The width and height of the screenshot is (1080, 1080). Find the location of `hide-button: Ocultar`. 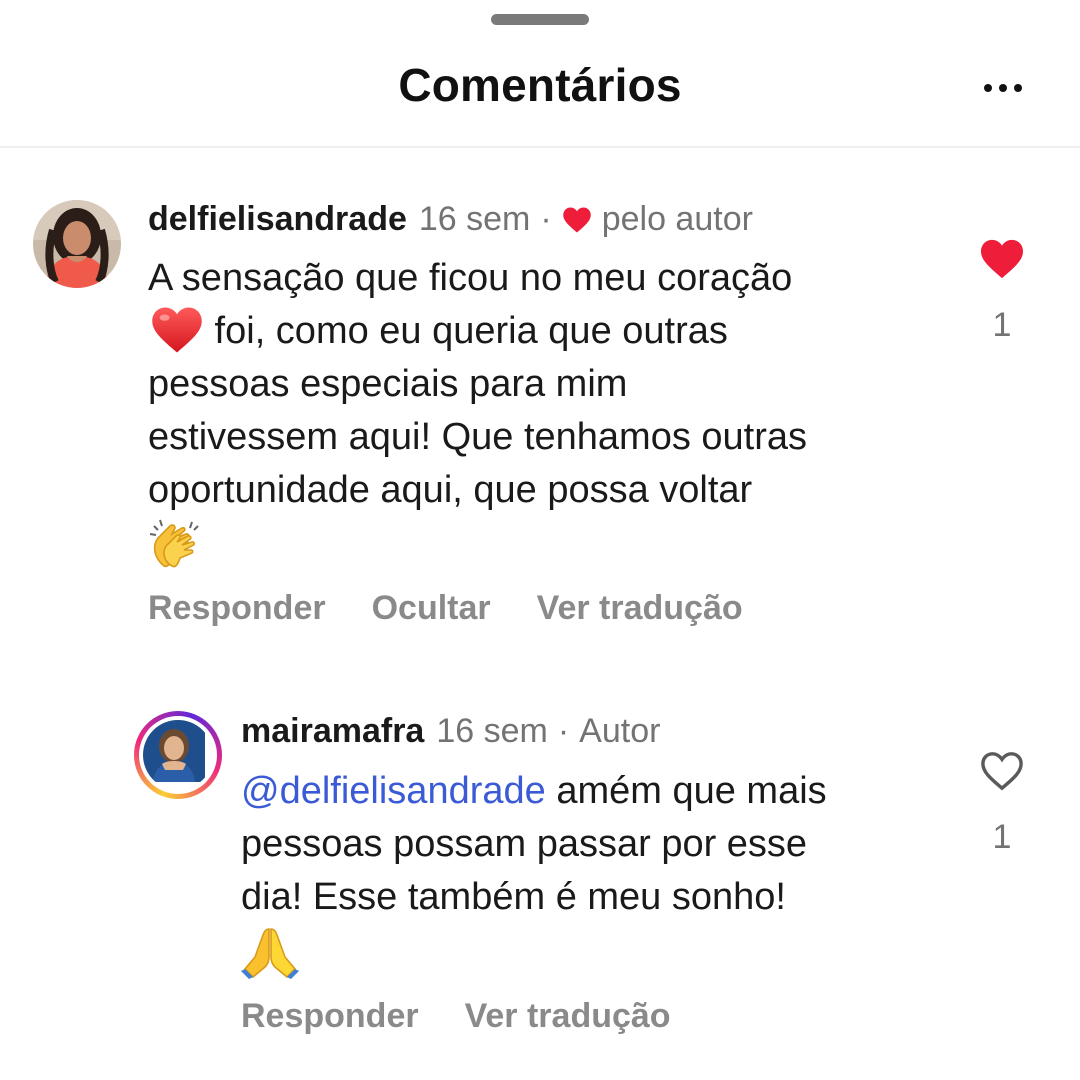

hide-button: Ocultar is located at coordinates (431, 608).